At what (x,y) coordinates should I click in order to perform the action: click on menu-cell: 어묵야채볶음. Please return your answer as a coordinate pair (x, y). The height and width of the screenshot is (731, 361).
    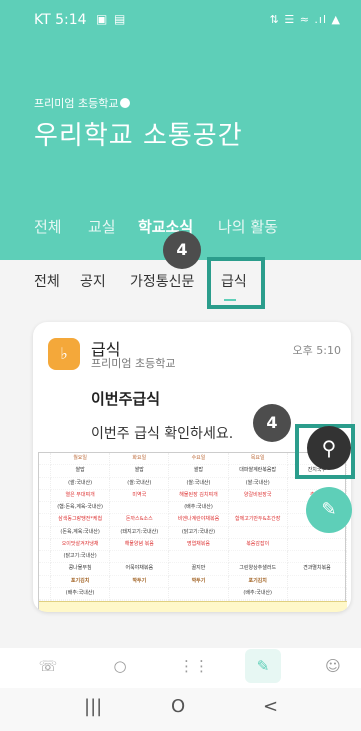
    Looking at the image, I should click on (140, 569).